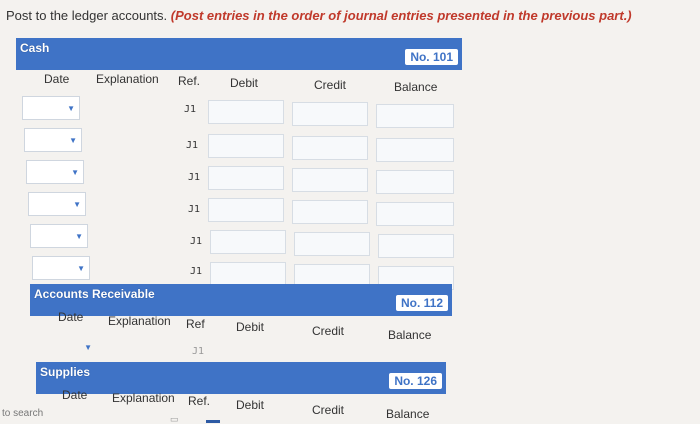  Describe the element at coordinates (416, 246) in the screenshot. I see `cash-row-5-balance-input` at that location.